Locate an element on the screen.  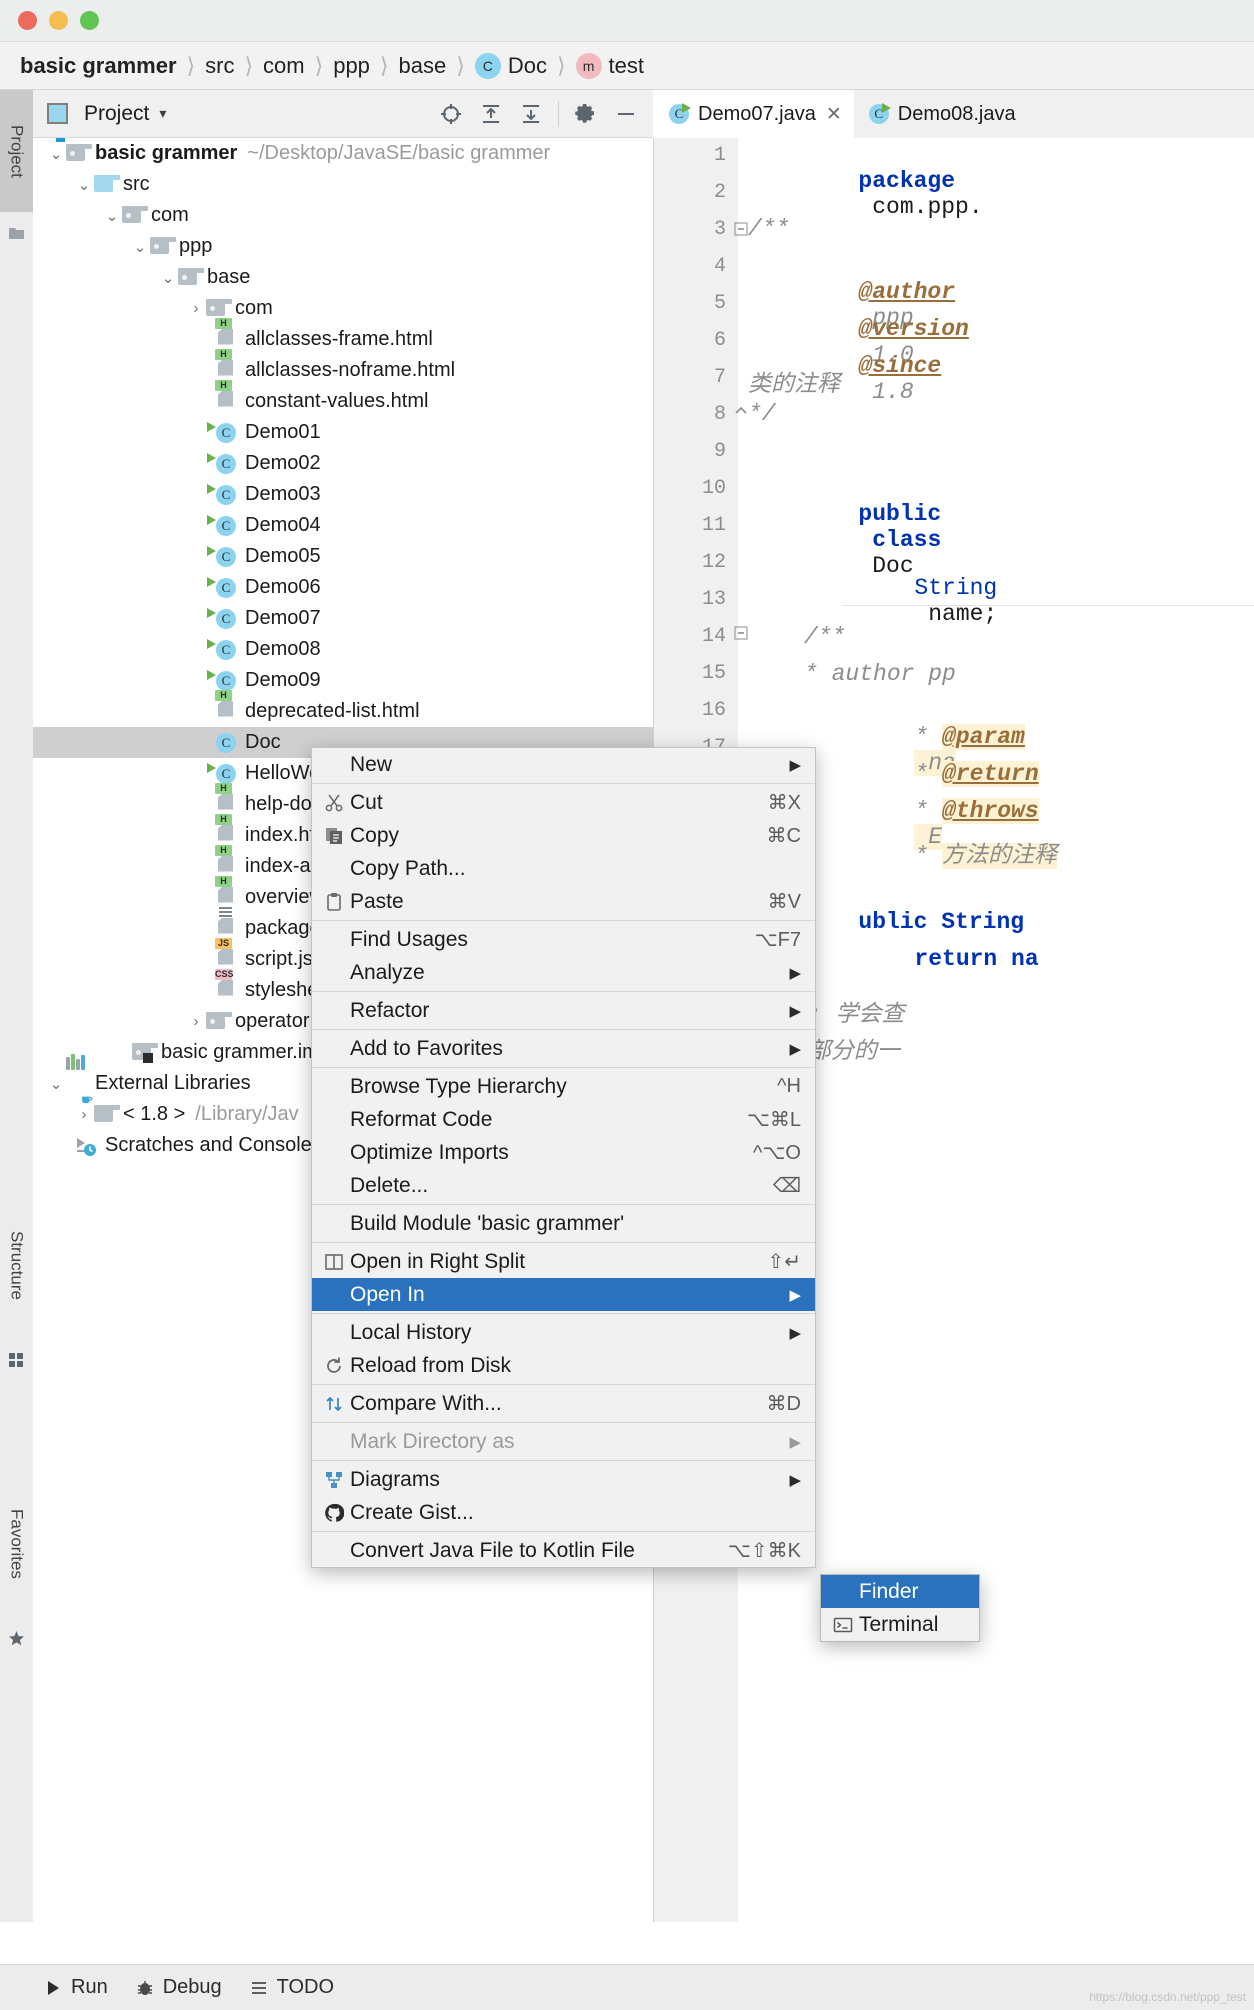
status-bar: Run Debug TODO is located at coordinates (627, 1987).